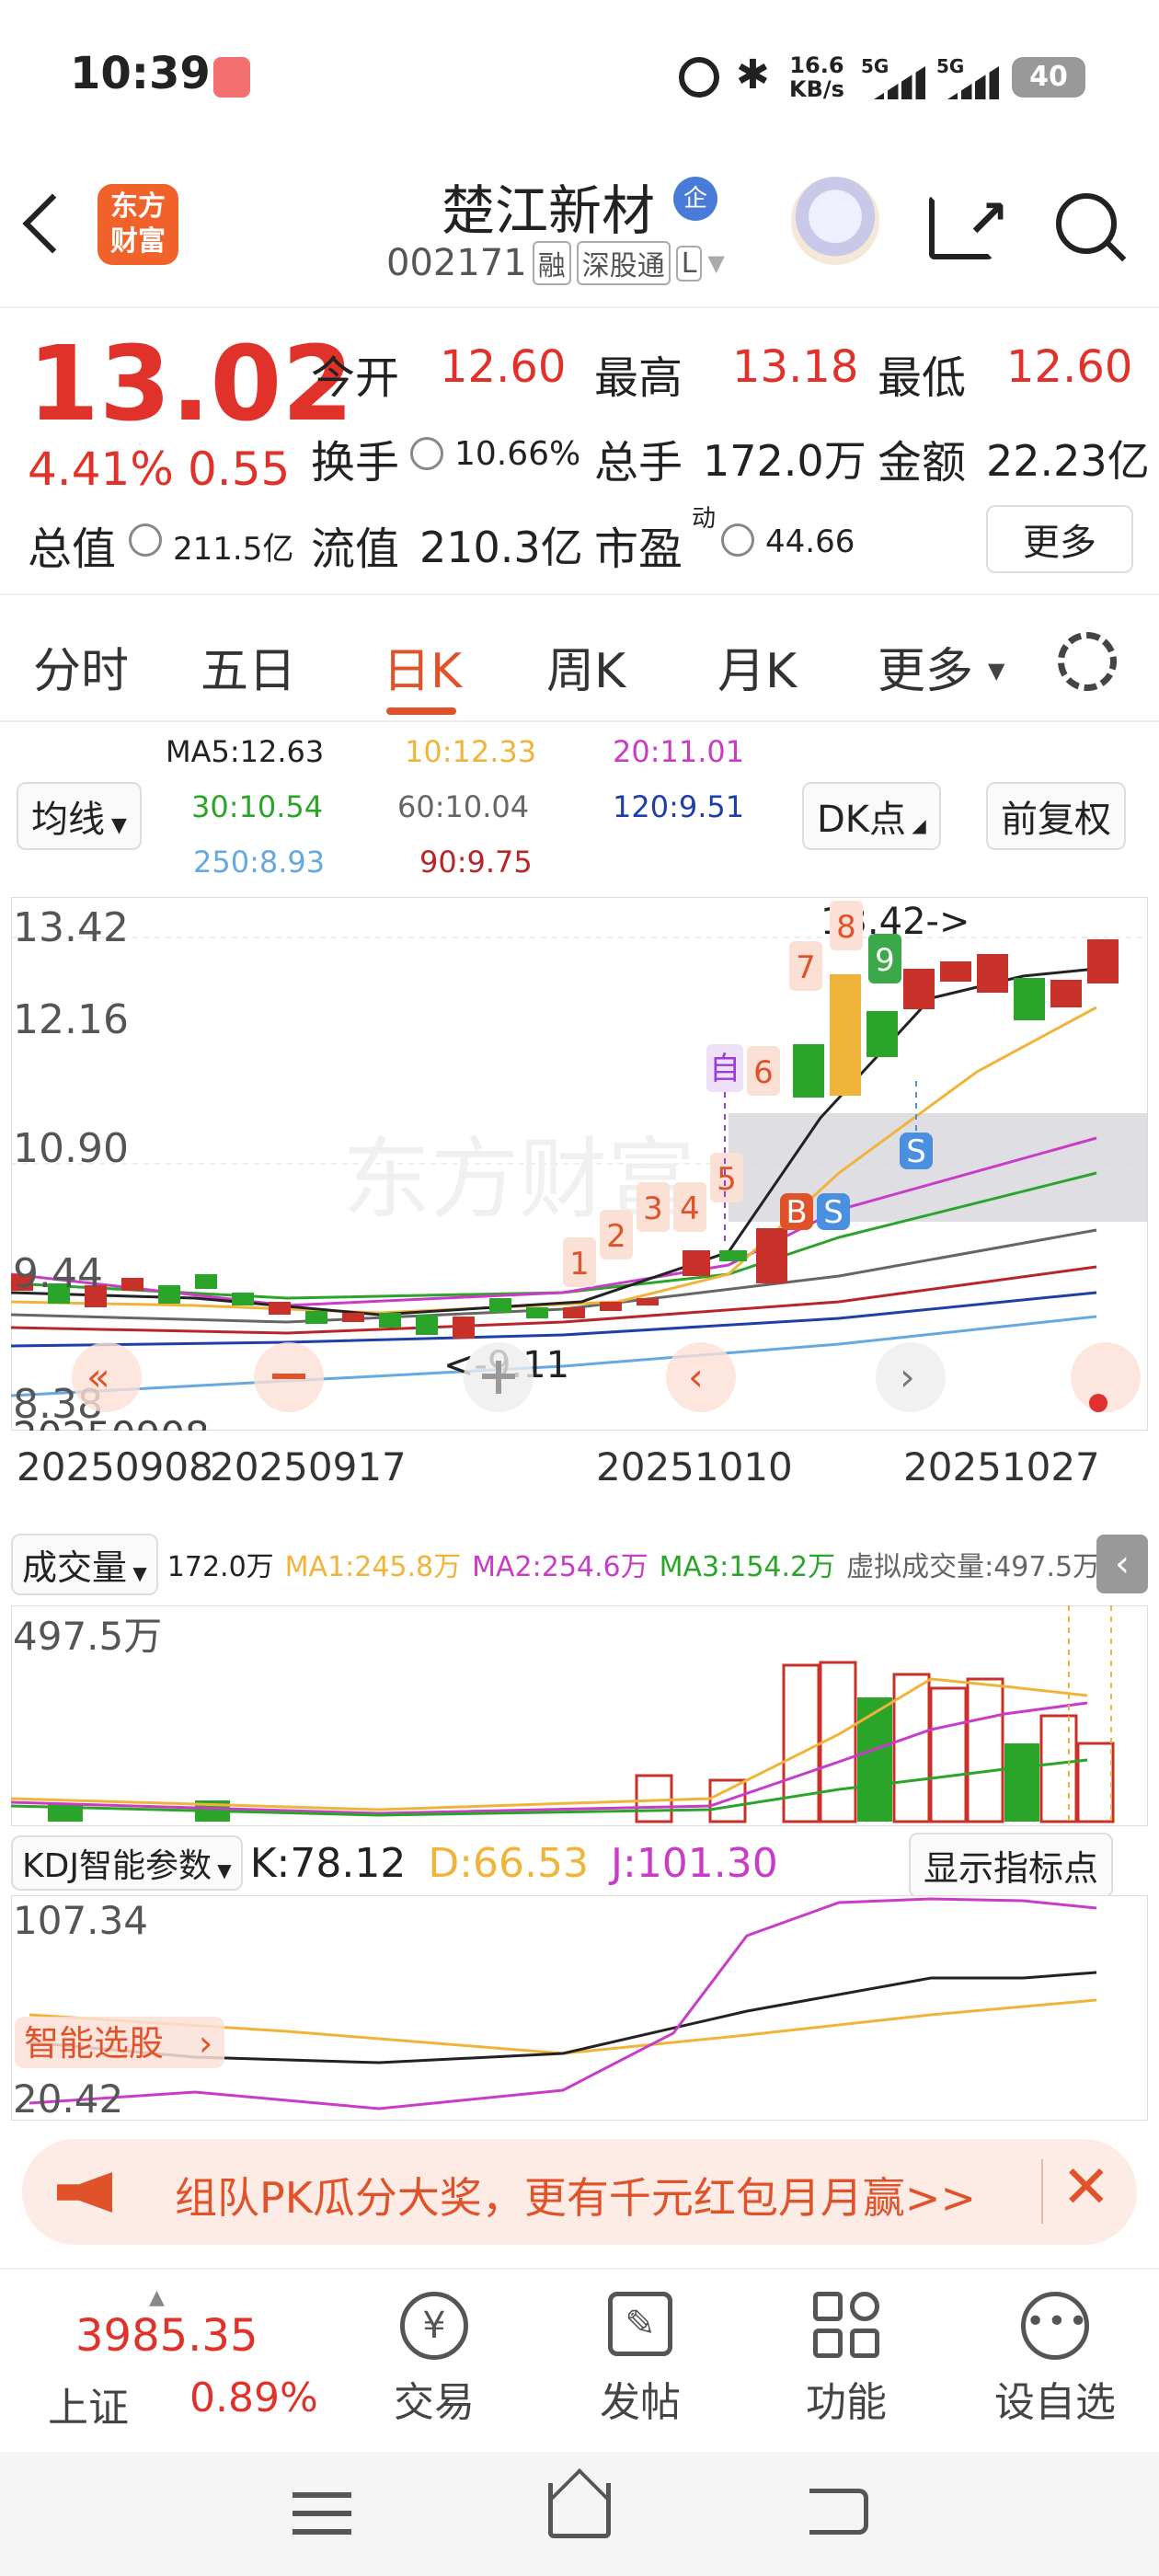  What do you see at coordinates (1086, 2188) in the screenshot?
I see `close-icon: ✕` at bounding box center [1086, 2188].